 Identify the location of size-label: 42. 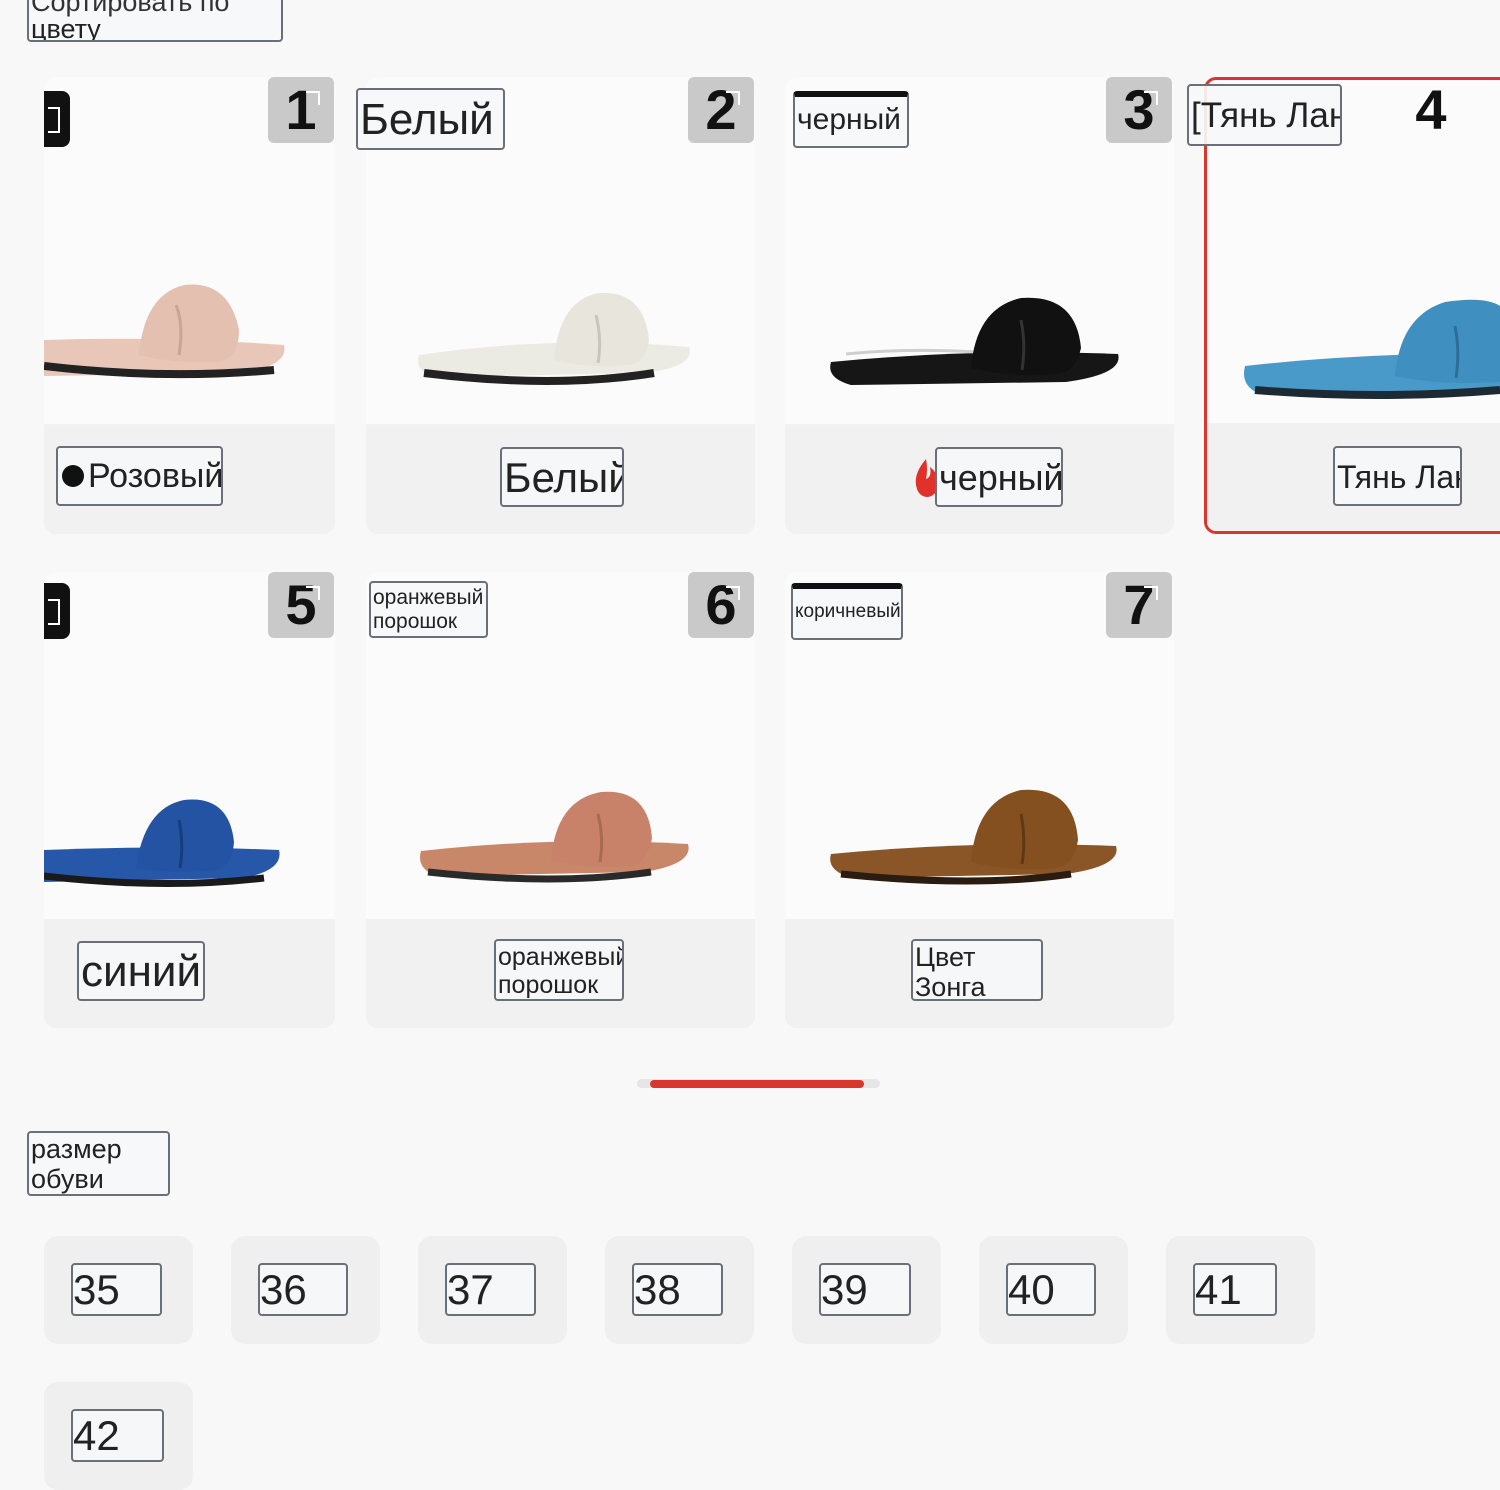
(117, 1435).